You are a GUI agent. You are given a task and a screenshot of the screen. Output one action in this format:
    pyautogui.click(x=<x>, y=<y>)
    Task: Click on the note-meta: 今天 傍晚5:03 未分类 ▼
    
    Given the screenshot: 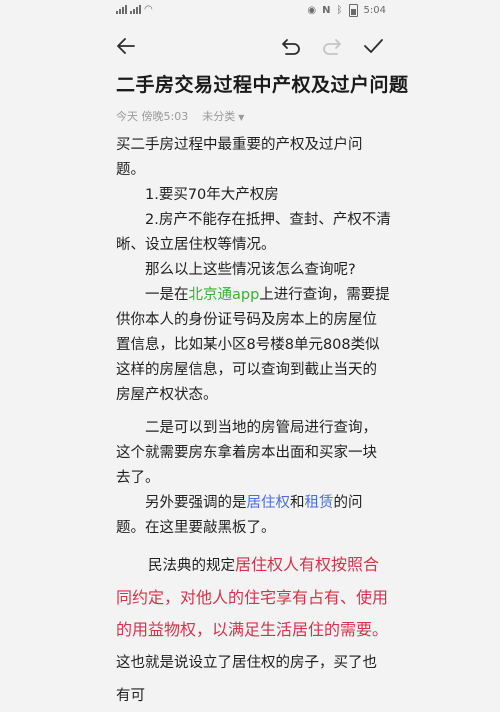 What is the action you would take?
    pyautogui.click(x=180, y=116)
    